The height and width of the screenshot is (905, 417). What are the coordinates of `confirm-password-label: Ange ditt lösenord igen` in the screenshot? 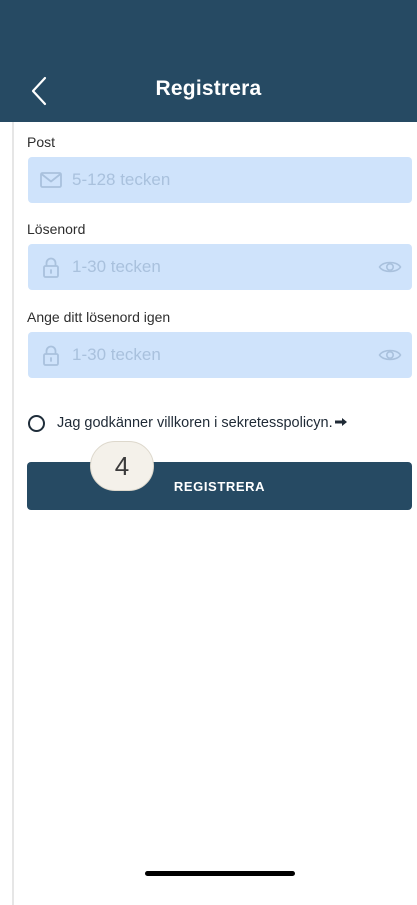 It's located at (99, 317).